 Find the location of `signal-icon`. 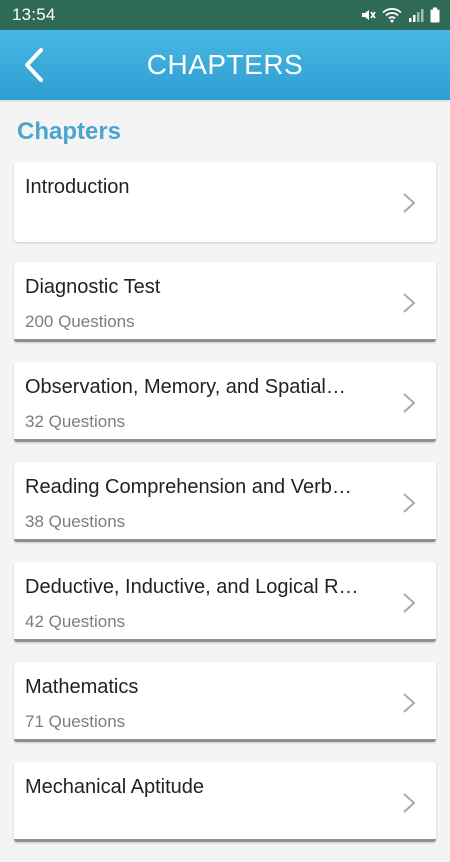

signal-icon is located at coordinates (416, 15).